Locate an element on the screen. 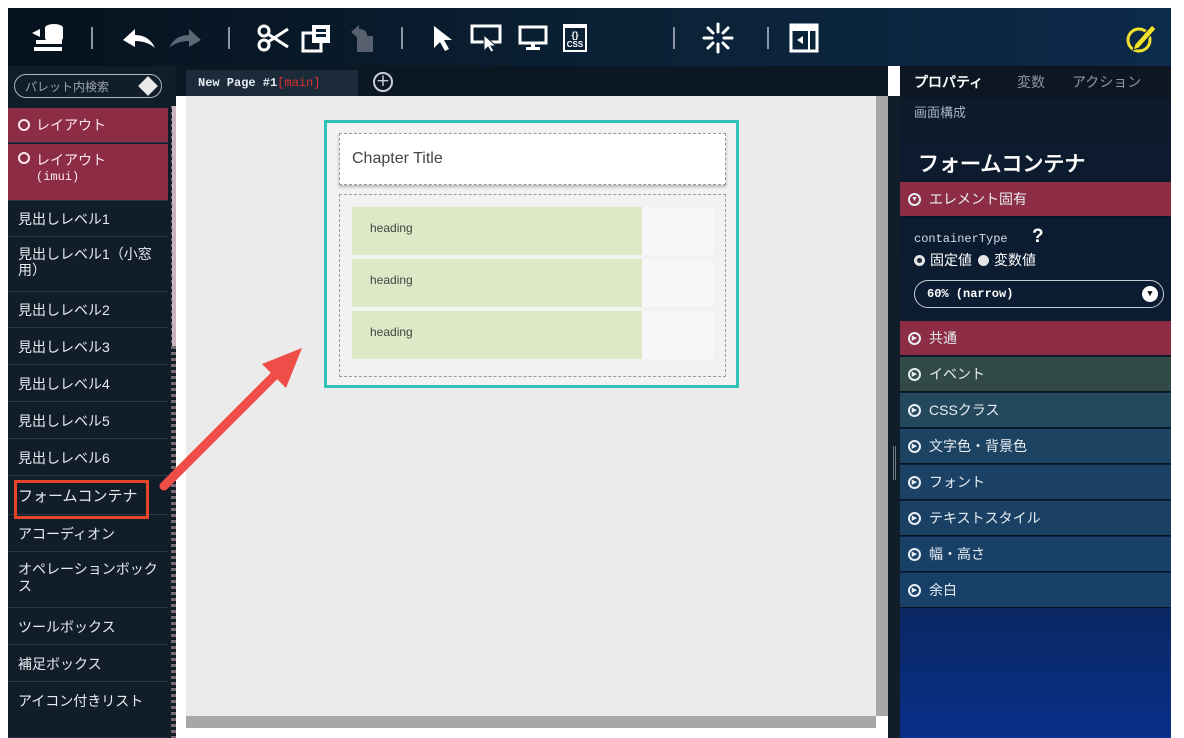 The height and width of the screenshot is (738, 1184). palette-item-operation-box: オペレーションボックス is located at coordinates (88, 580).